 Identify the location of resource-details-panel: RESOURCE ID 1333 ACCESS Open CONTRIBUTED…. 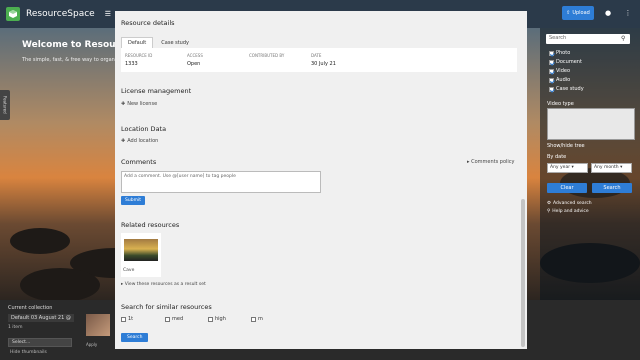
(319, 60).